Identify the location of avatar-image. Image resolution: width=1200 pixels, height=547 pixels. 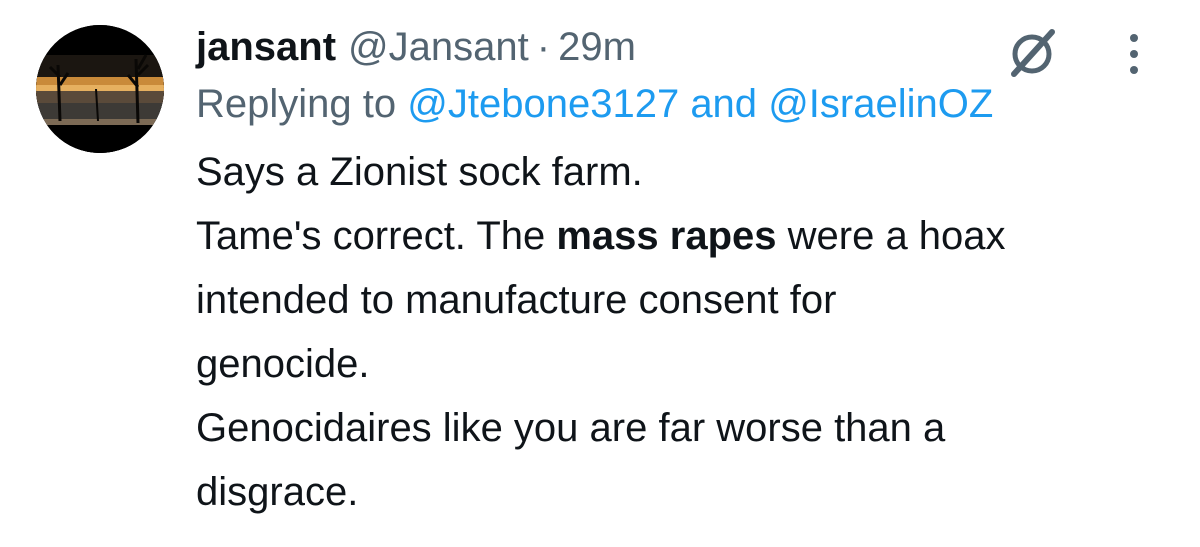
(100, 89).